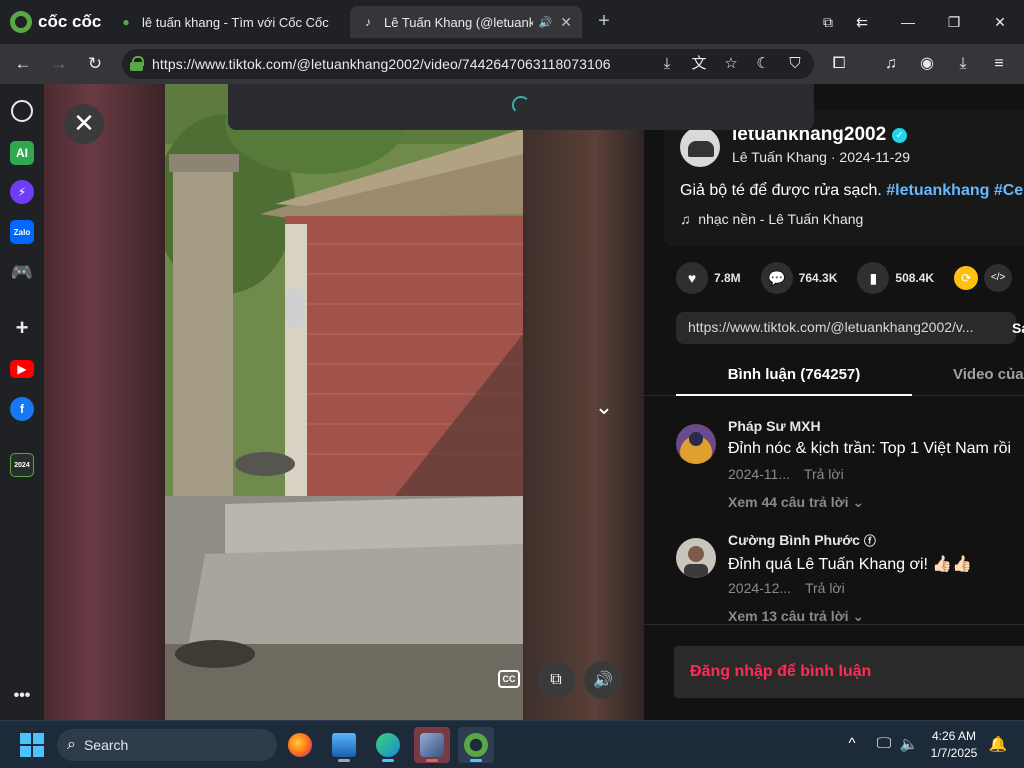 The height and width of the screenshot is (768, 1024). I want to click on taskbar-search: ⌕ Search, so click(167, 745).